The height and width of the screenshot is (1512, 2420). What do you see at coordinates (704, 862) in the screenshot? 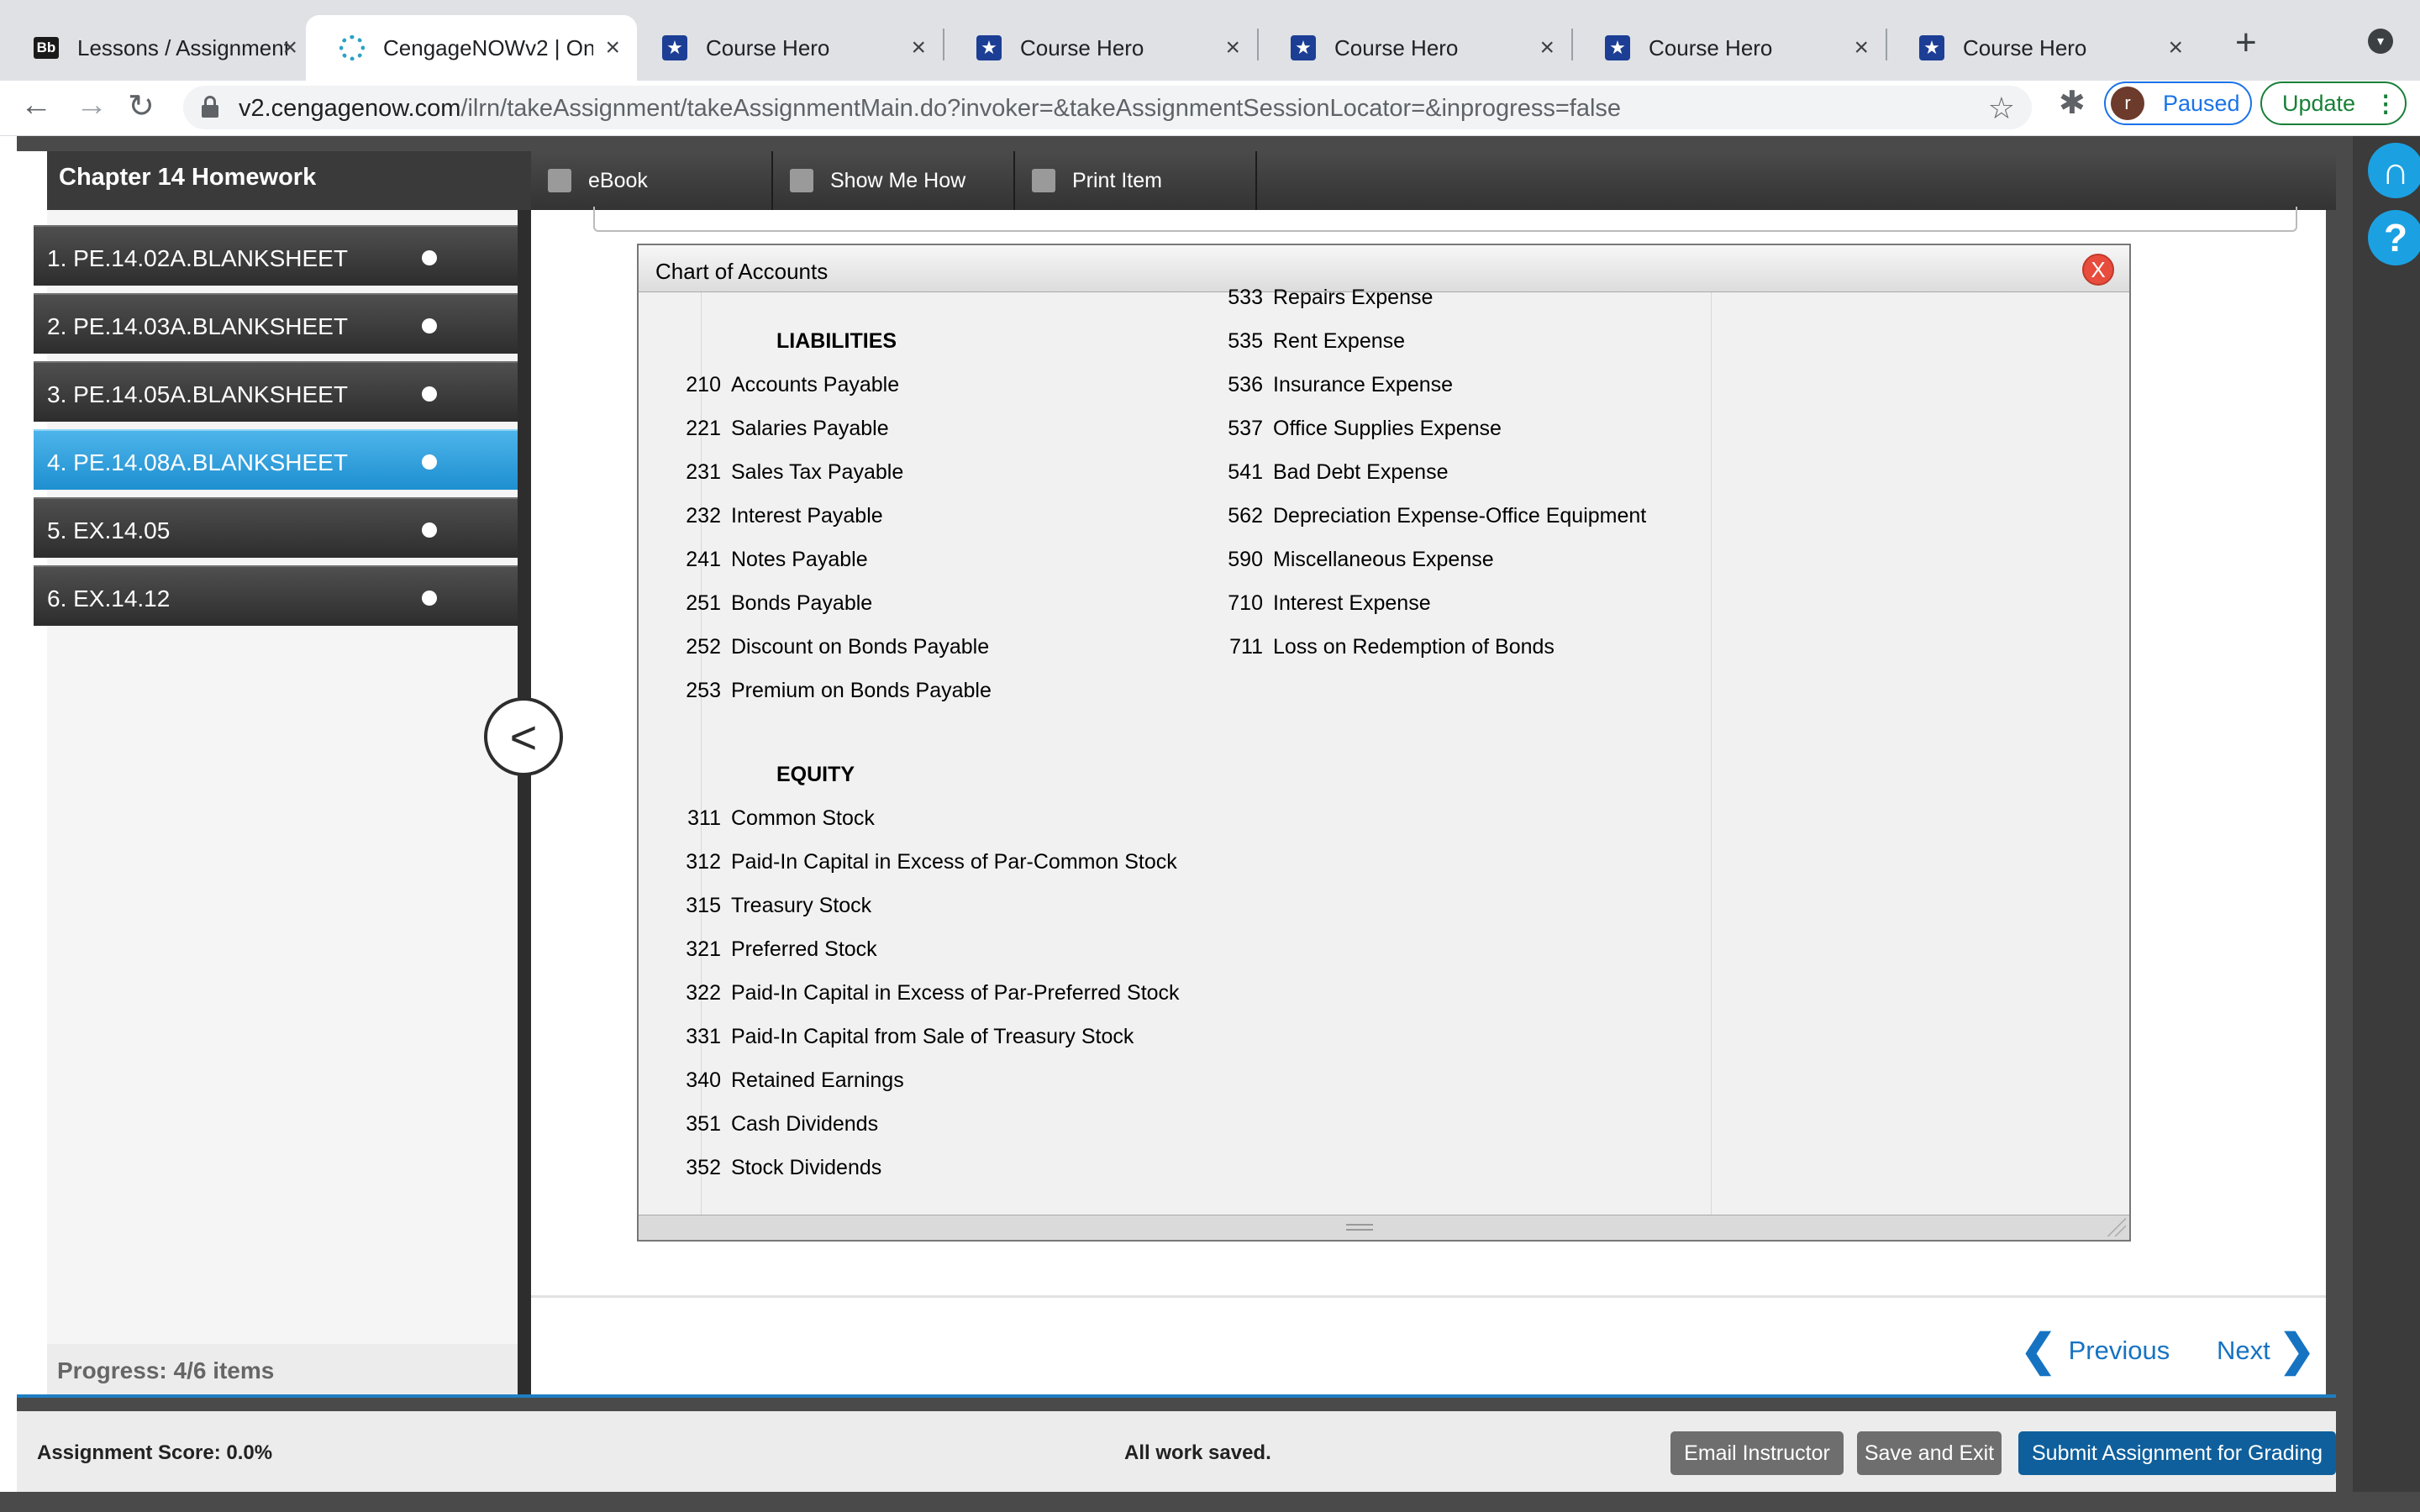
I see `account-number: 312` at bounding box center [704, 862].